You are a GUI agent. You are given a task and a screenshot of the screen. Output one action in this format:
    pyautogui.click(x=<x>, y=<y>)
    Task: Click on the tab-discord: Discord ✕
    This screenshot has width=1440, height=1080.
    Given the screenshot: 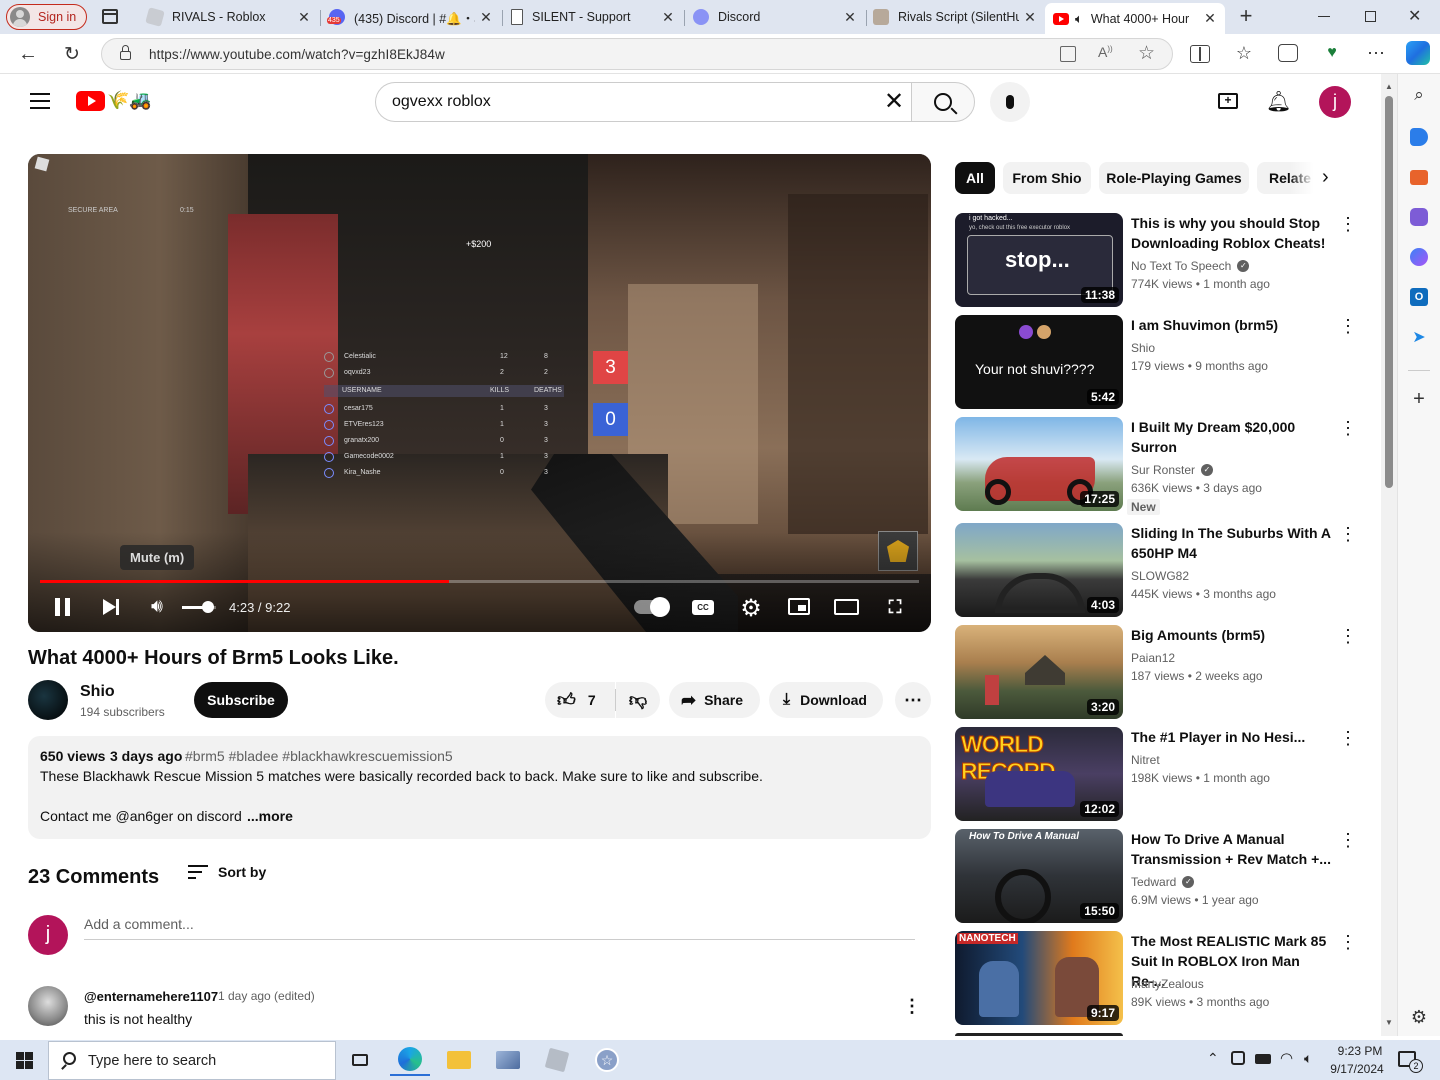 What is the action you would take?
    pyautogui.click(x=775, y=17)
    